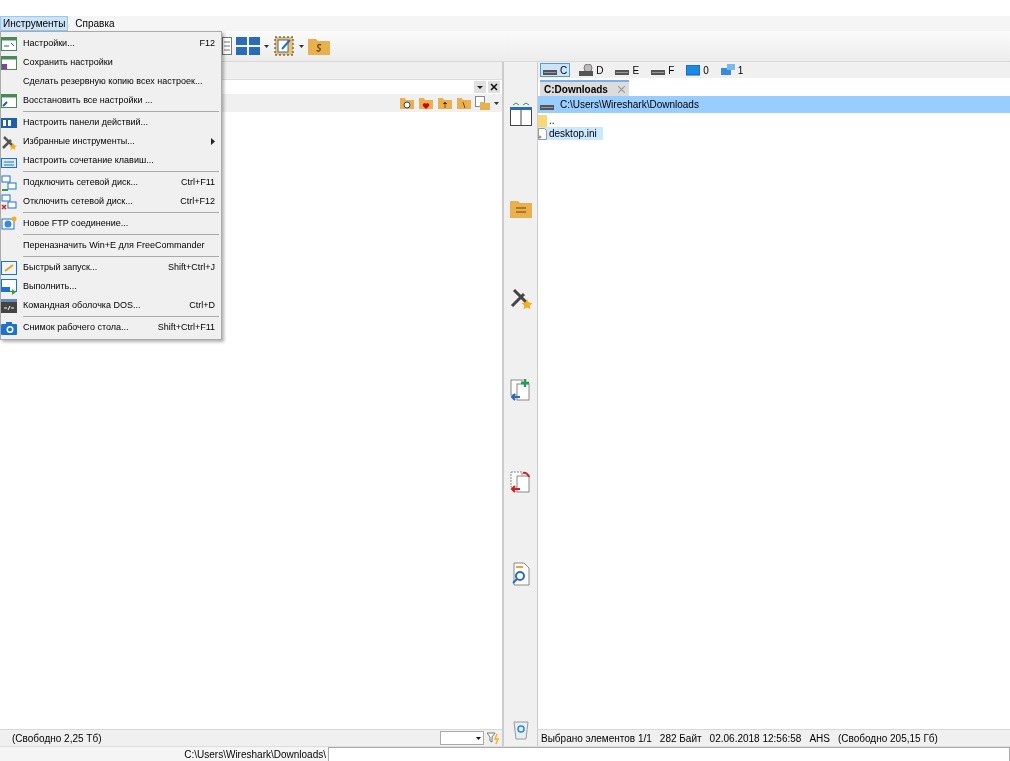  What do you see at coordinates (663, 70) in the screenshot?
I see `drive-button: F` at bounding box center [663, 70].